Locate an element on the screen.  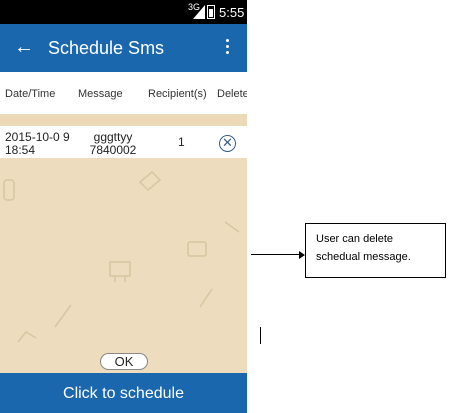
delete-icon: ✕ is located at coordinates (227, 143).